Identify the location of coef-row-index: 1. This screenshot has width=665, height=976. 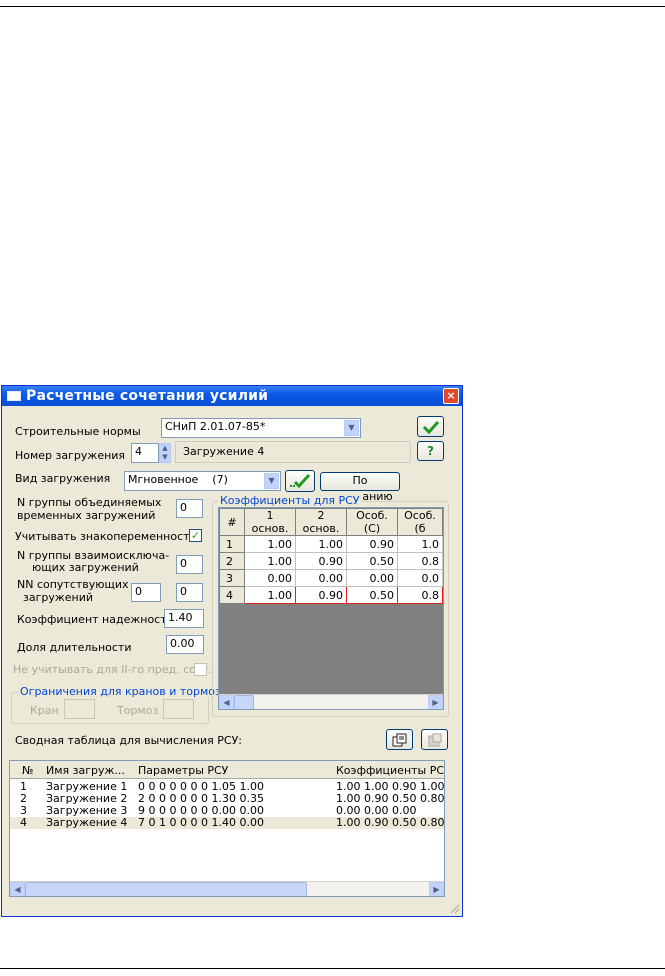
(232, 544).